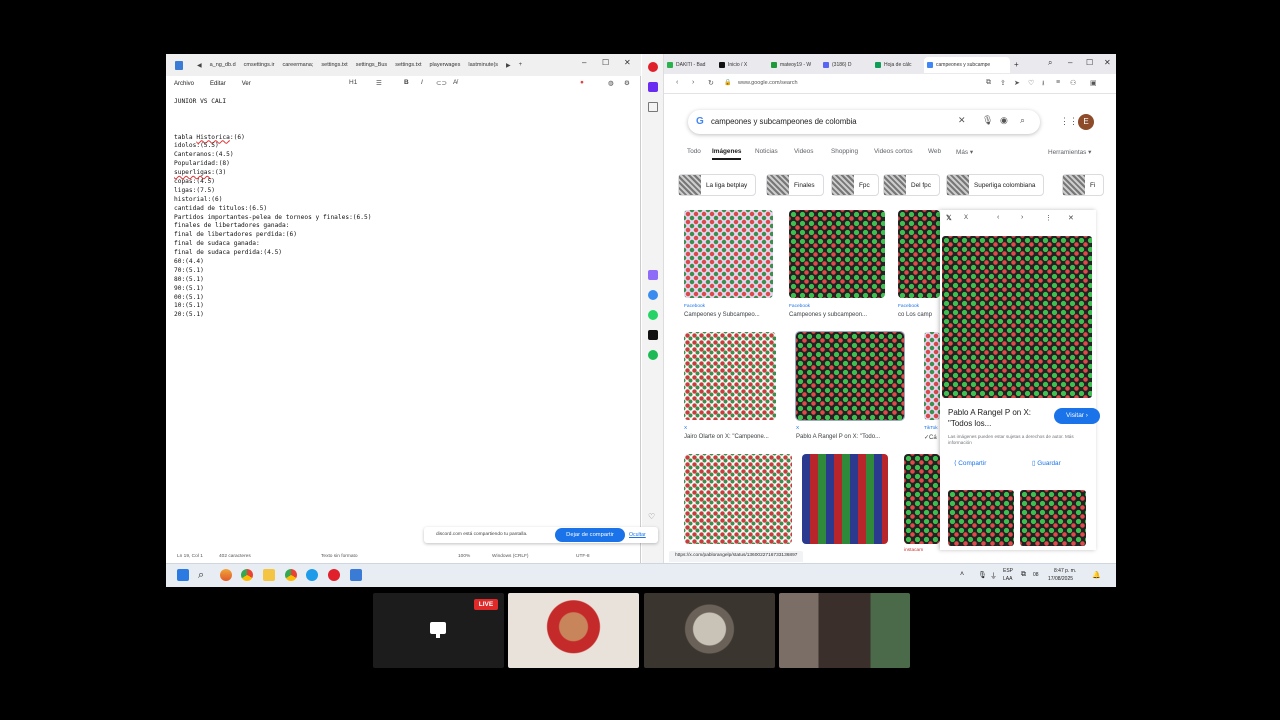  I want to click on browser-tab: Inicio / X, so click(742, 65).